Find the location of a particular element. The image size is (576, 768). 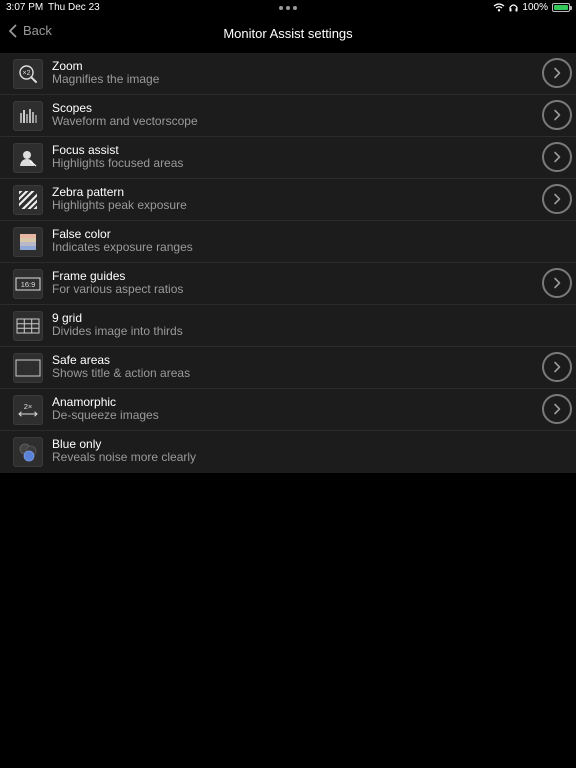

item-subtitle: Highlights focused areas is located at coordinates (118, 163).